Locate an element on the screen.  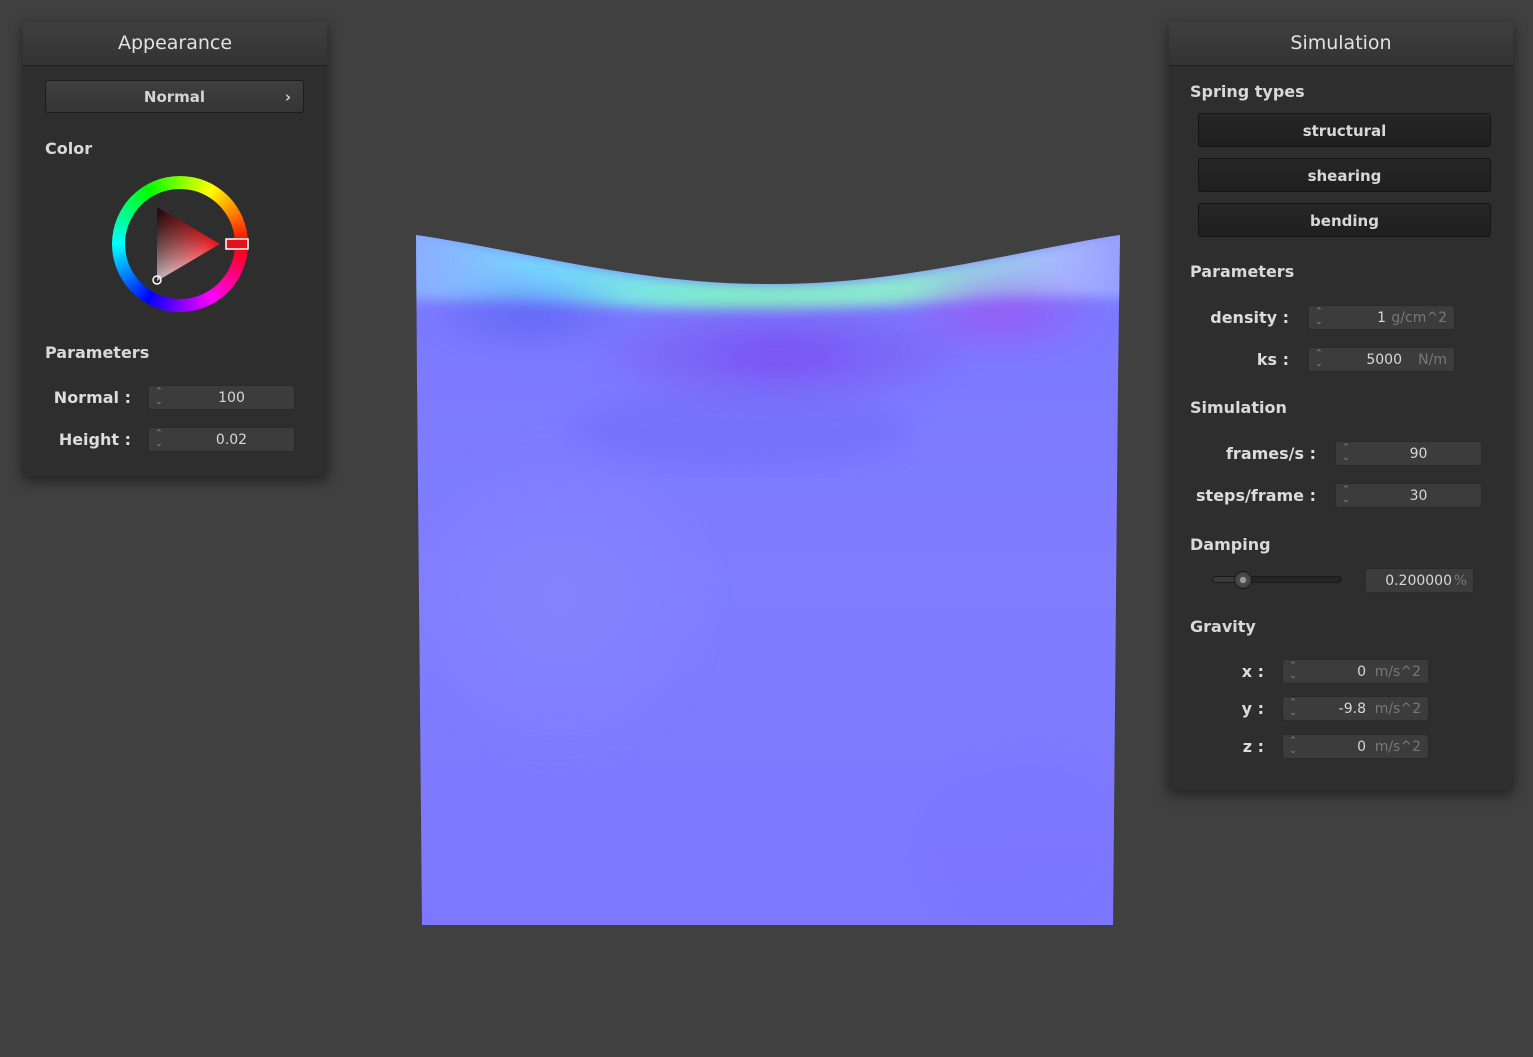
shader-select-button: Normal › is located at coordinates (174, 96).